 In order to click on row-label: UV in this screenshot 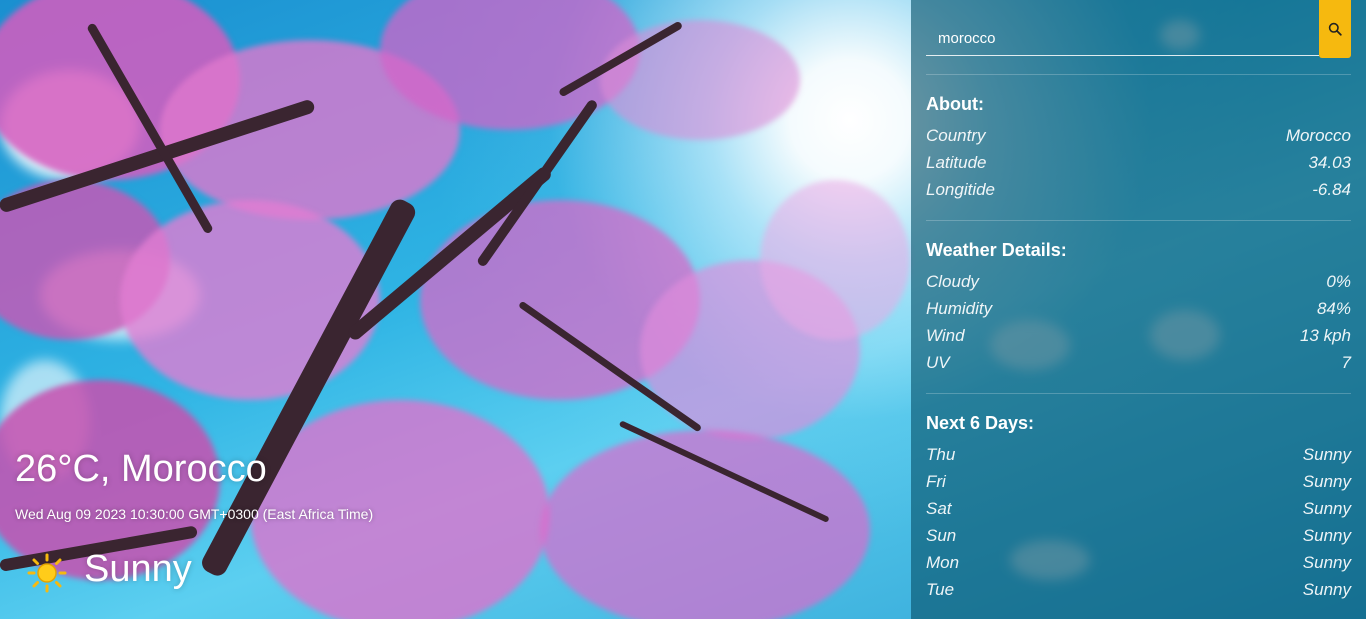, I will do `click(938, 362)`.